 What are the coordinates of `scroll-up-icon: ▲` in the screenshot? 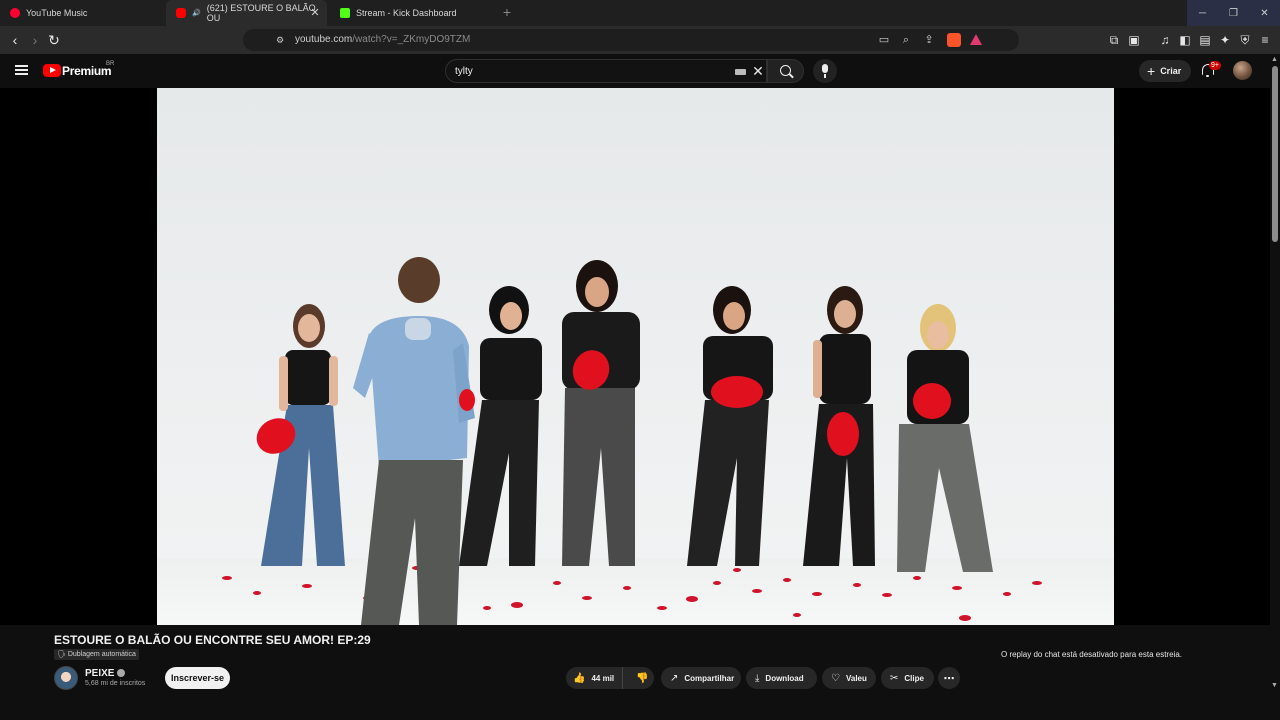 It's located at (1274, 59).